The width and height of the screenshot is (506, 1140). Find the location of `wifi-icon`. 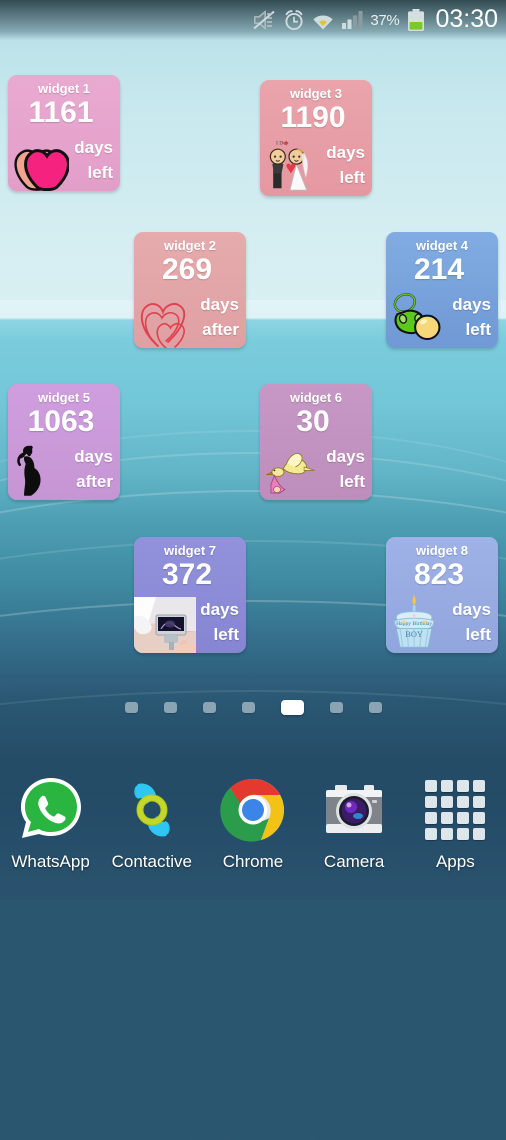

wifi-icon is located at coordinates (323, 22).